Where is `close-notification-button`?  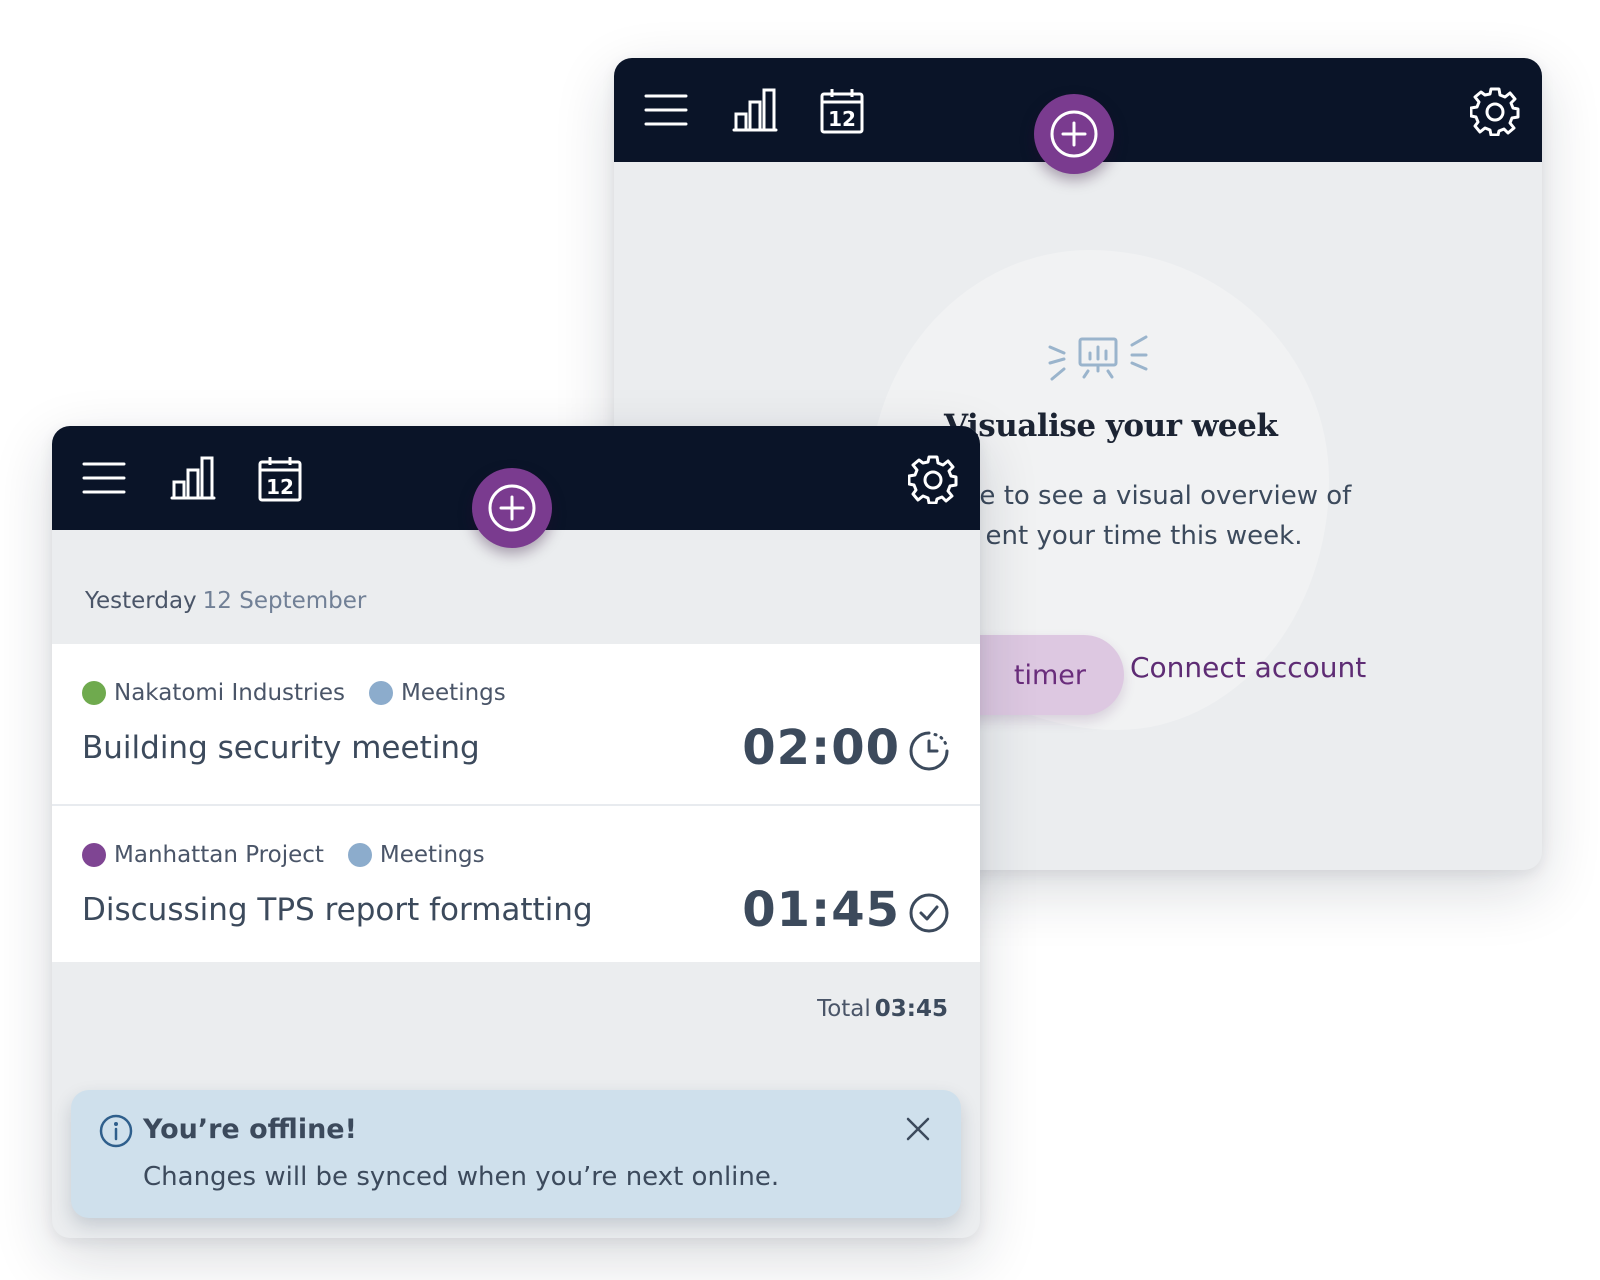 close-notification-button is located at coordinates (918, 1129).